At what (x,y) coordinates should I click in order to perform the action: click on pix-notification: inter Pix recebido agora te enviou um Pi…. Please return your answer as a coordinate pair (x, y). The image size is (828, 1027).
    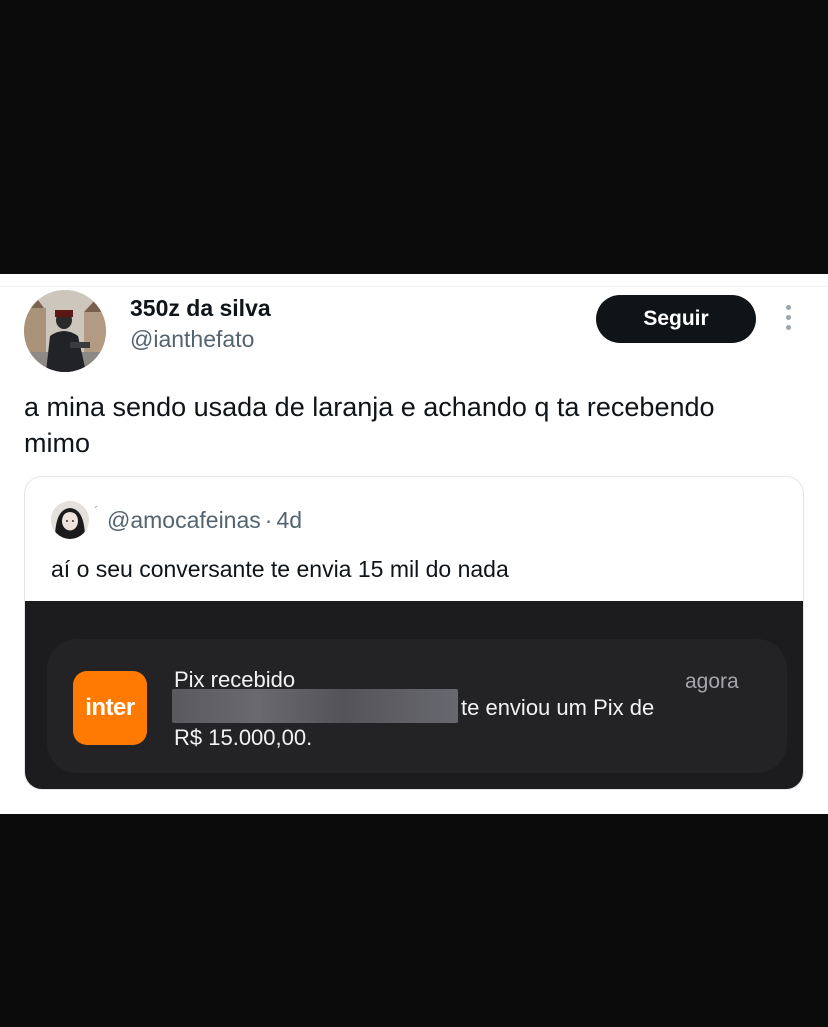
    Looking at the image, I should click on (417, 706).